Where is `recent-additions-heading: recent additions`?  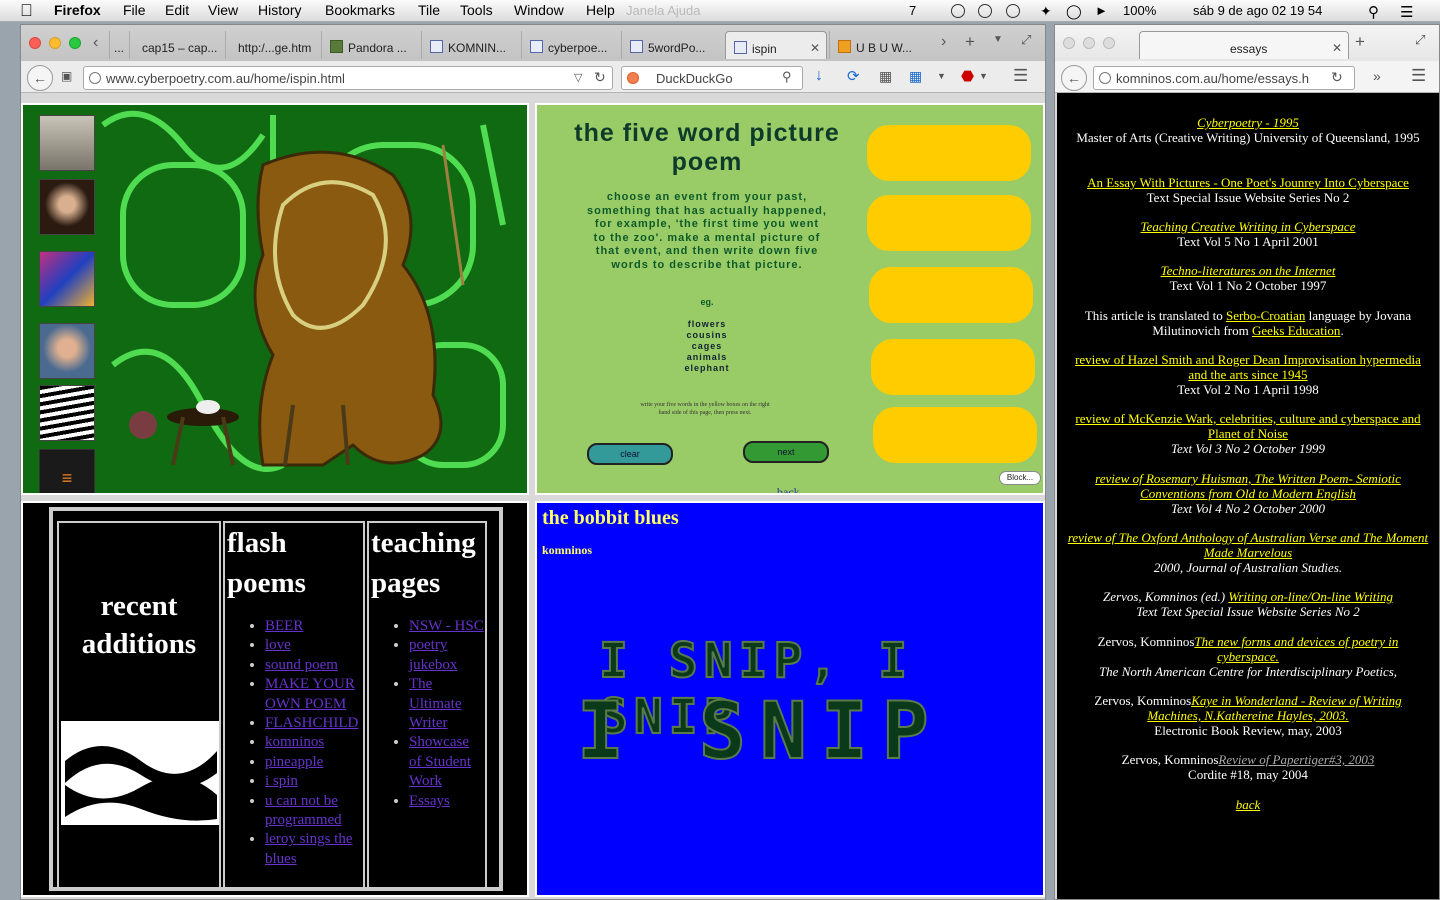
recent-additions-heading: recent additions is located at coordinates (139, 625).